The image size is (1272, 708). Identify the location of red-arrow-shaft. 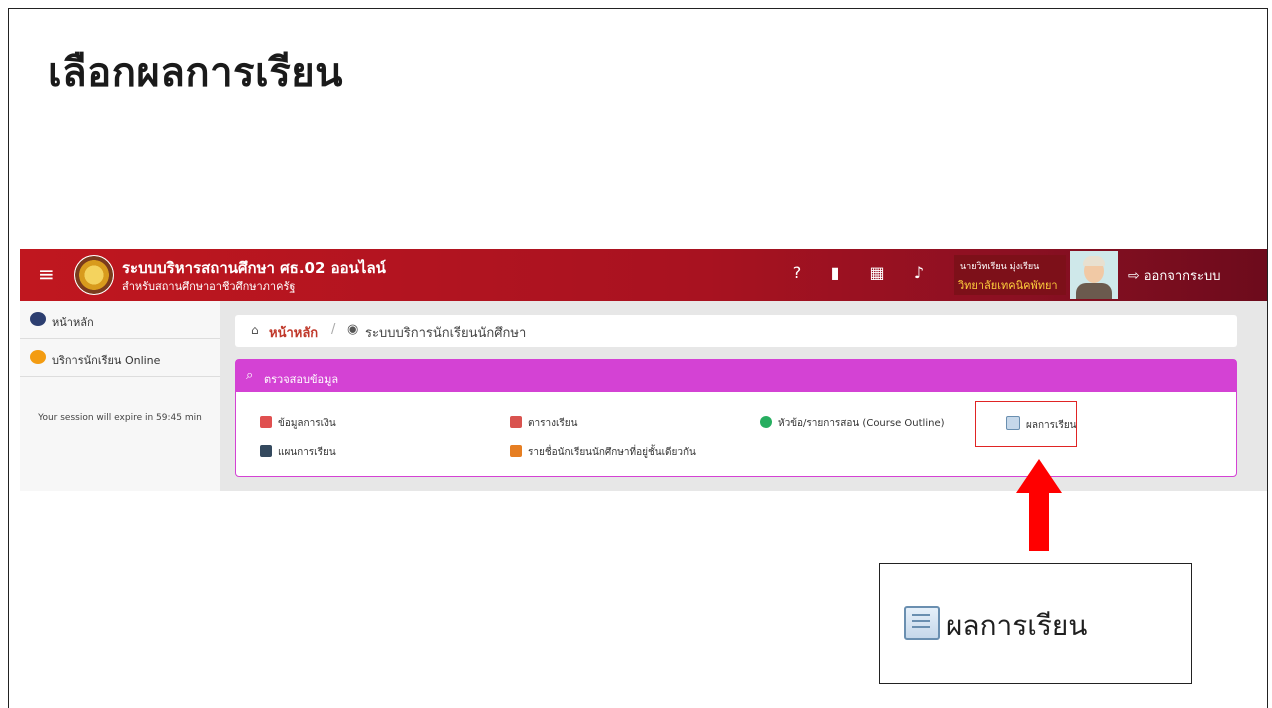
(1039, 521).